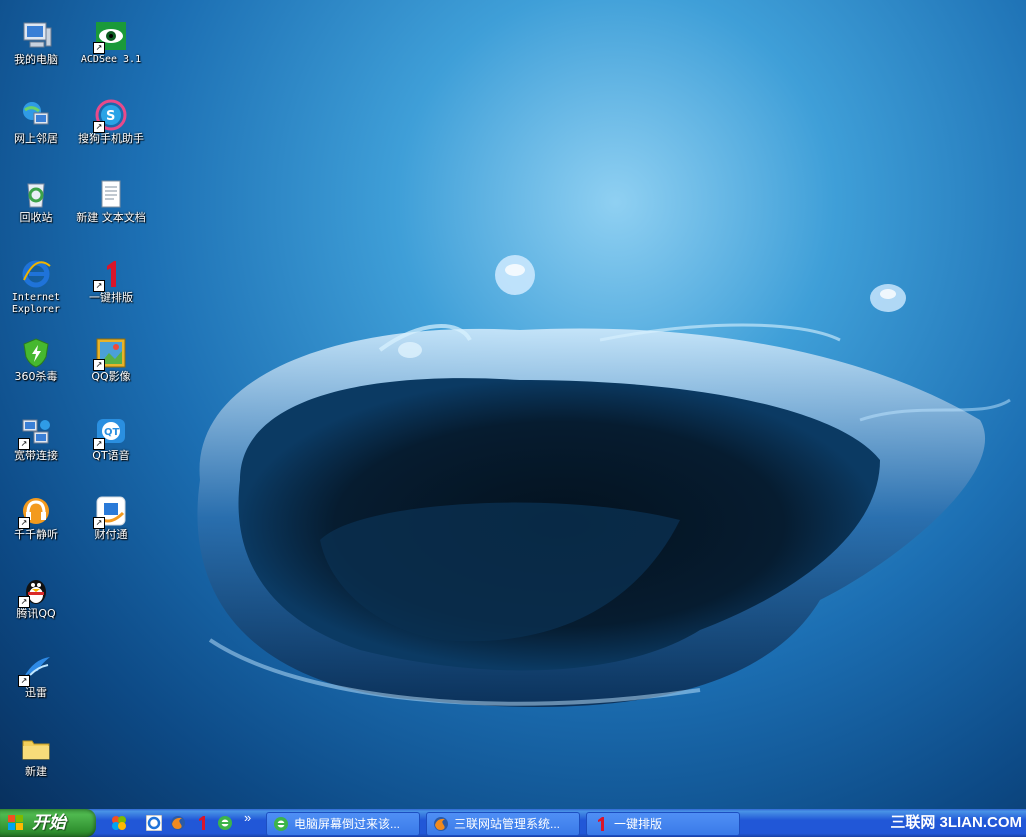  What do you see at coordinates (111, 297) in the screenshot?
I see `desktop-icon-label: 一键排版` at bounding box center [111, 297].